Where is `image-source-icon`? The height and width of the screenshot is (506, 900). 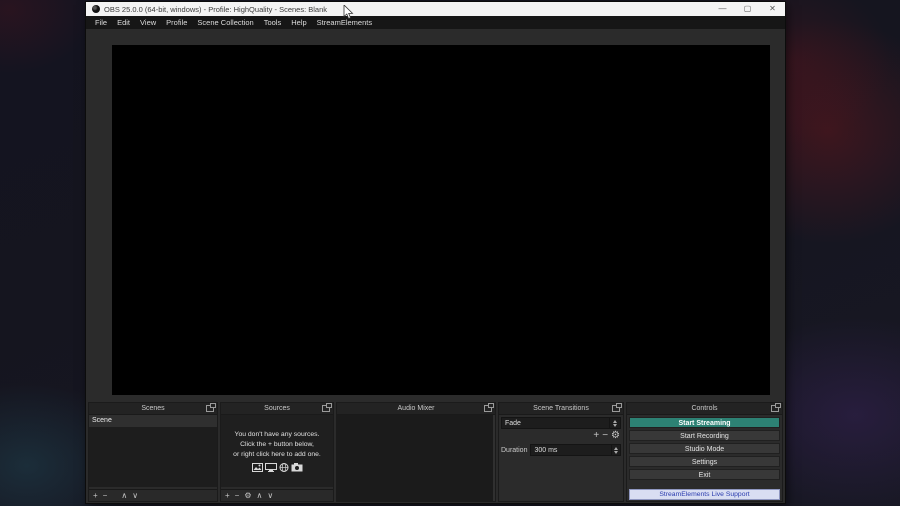
image-source-icon is located at coordinates (257, 467).